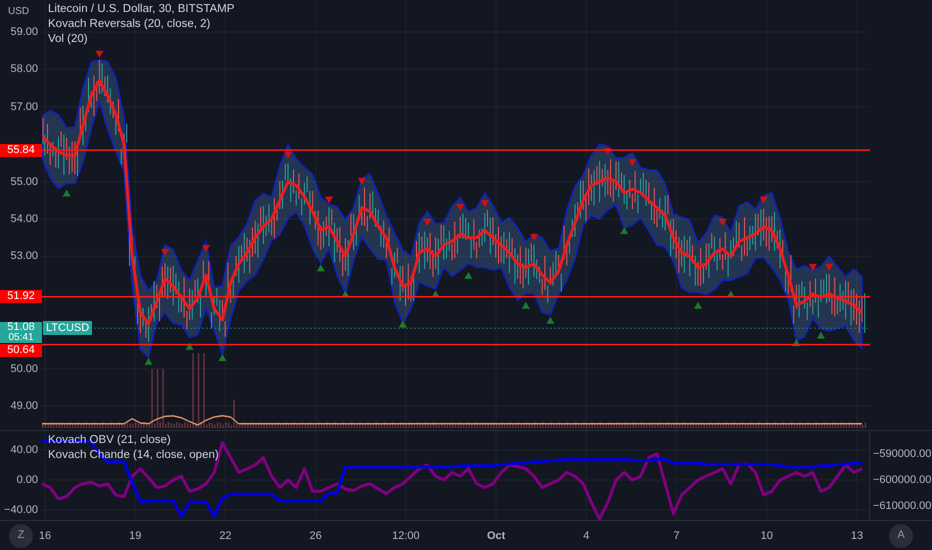  What do you see at coordinates (857, 536) in the screenshot?
I see `time-label: 13` at bounding box center [857, 536].